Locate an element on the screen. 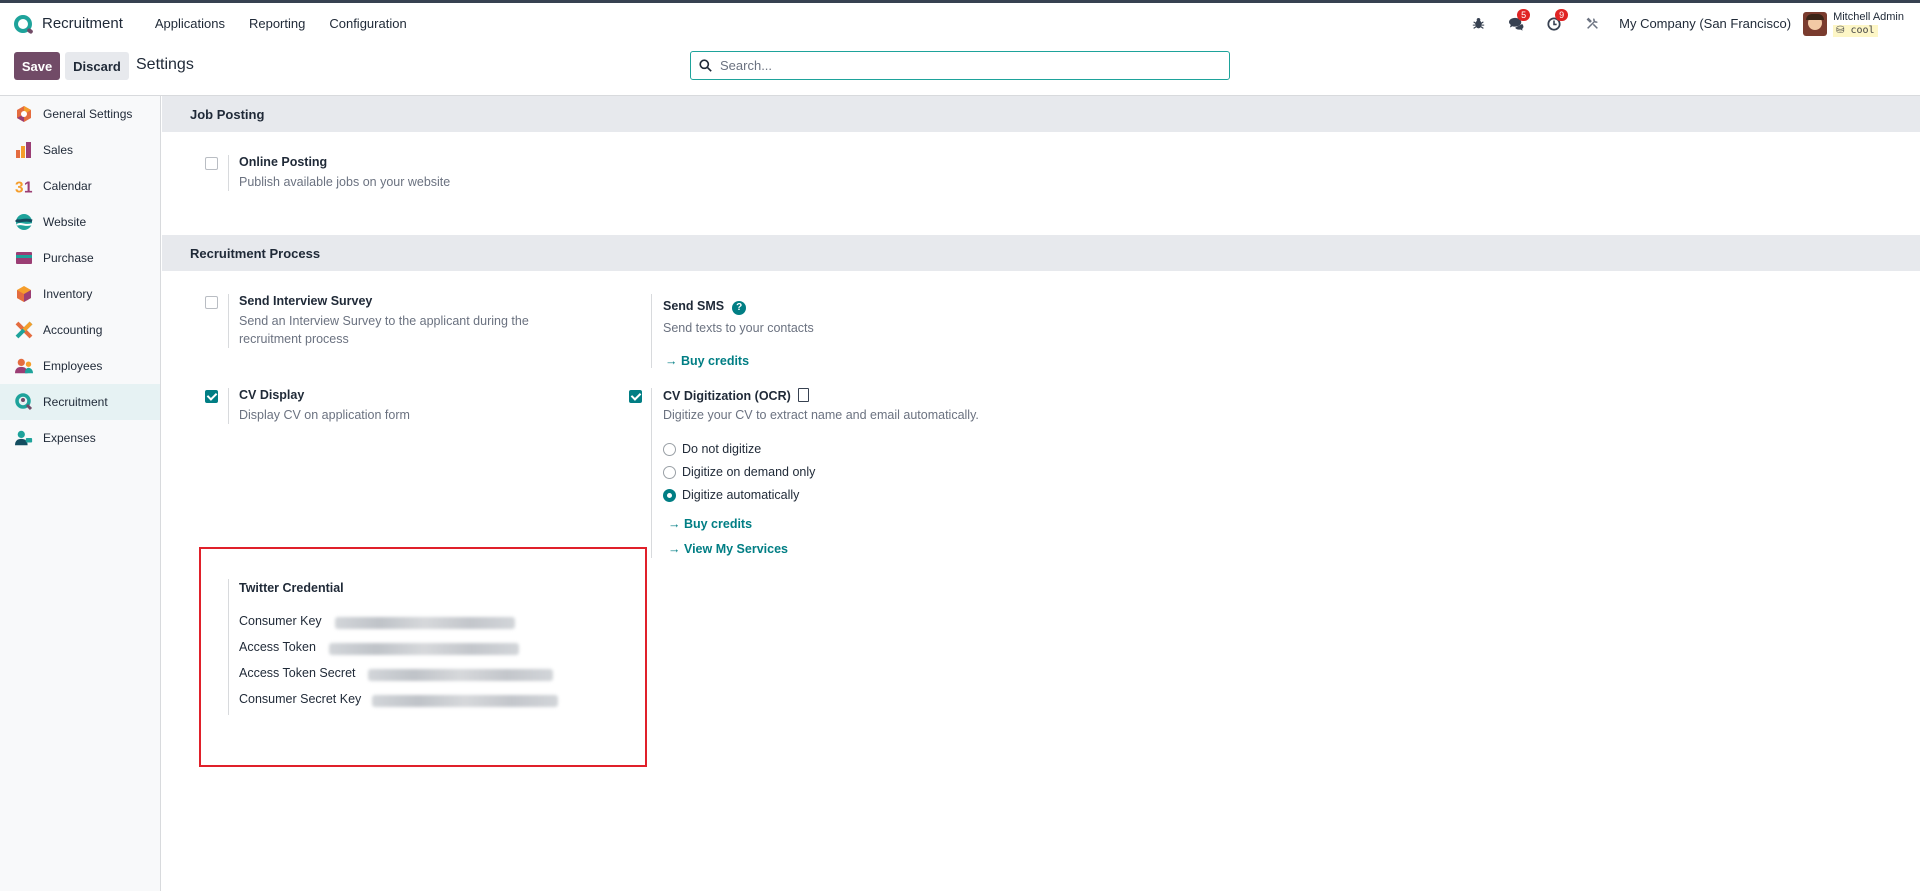  sidebar-item-accounting: Accounting is located at coordinates (80, 330).